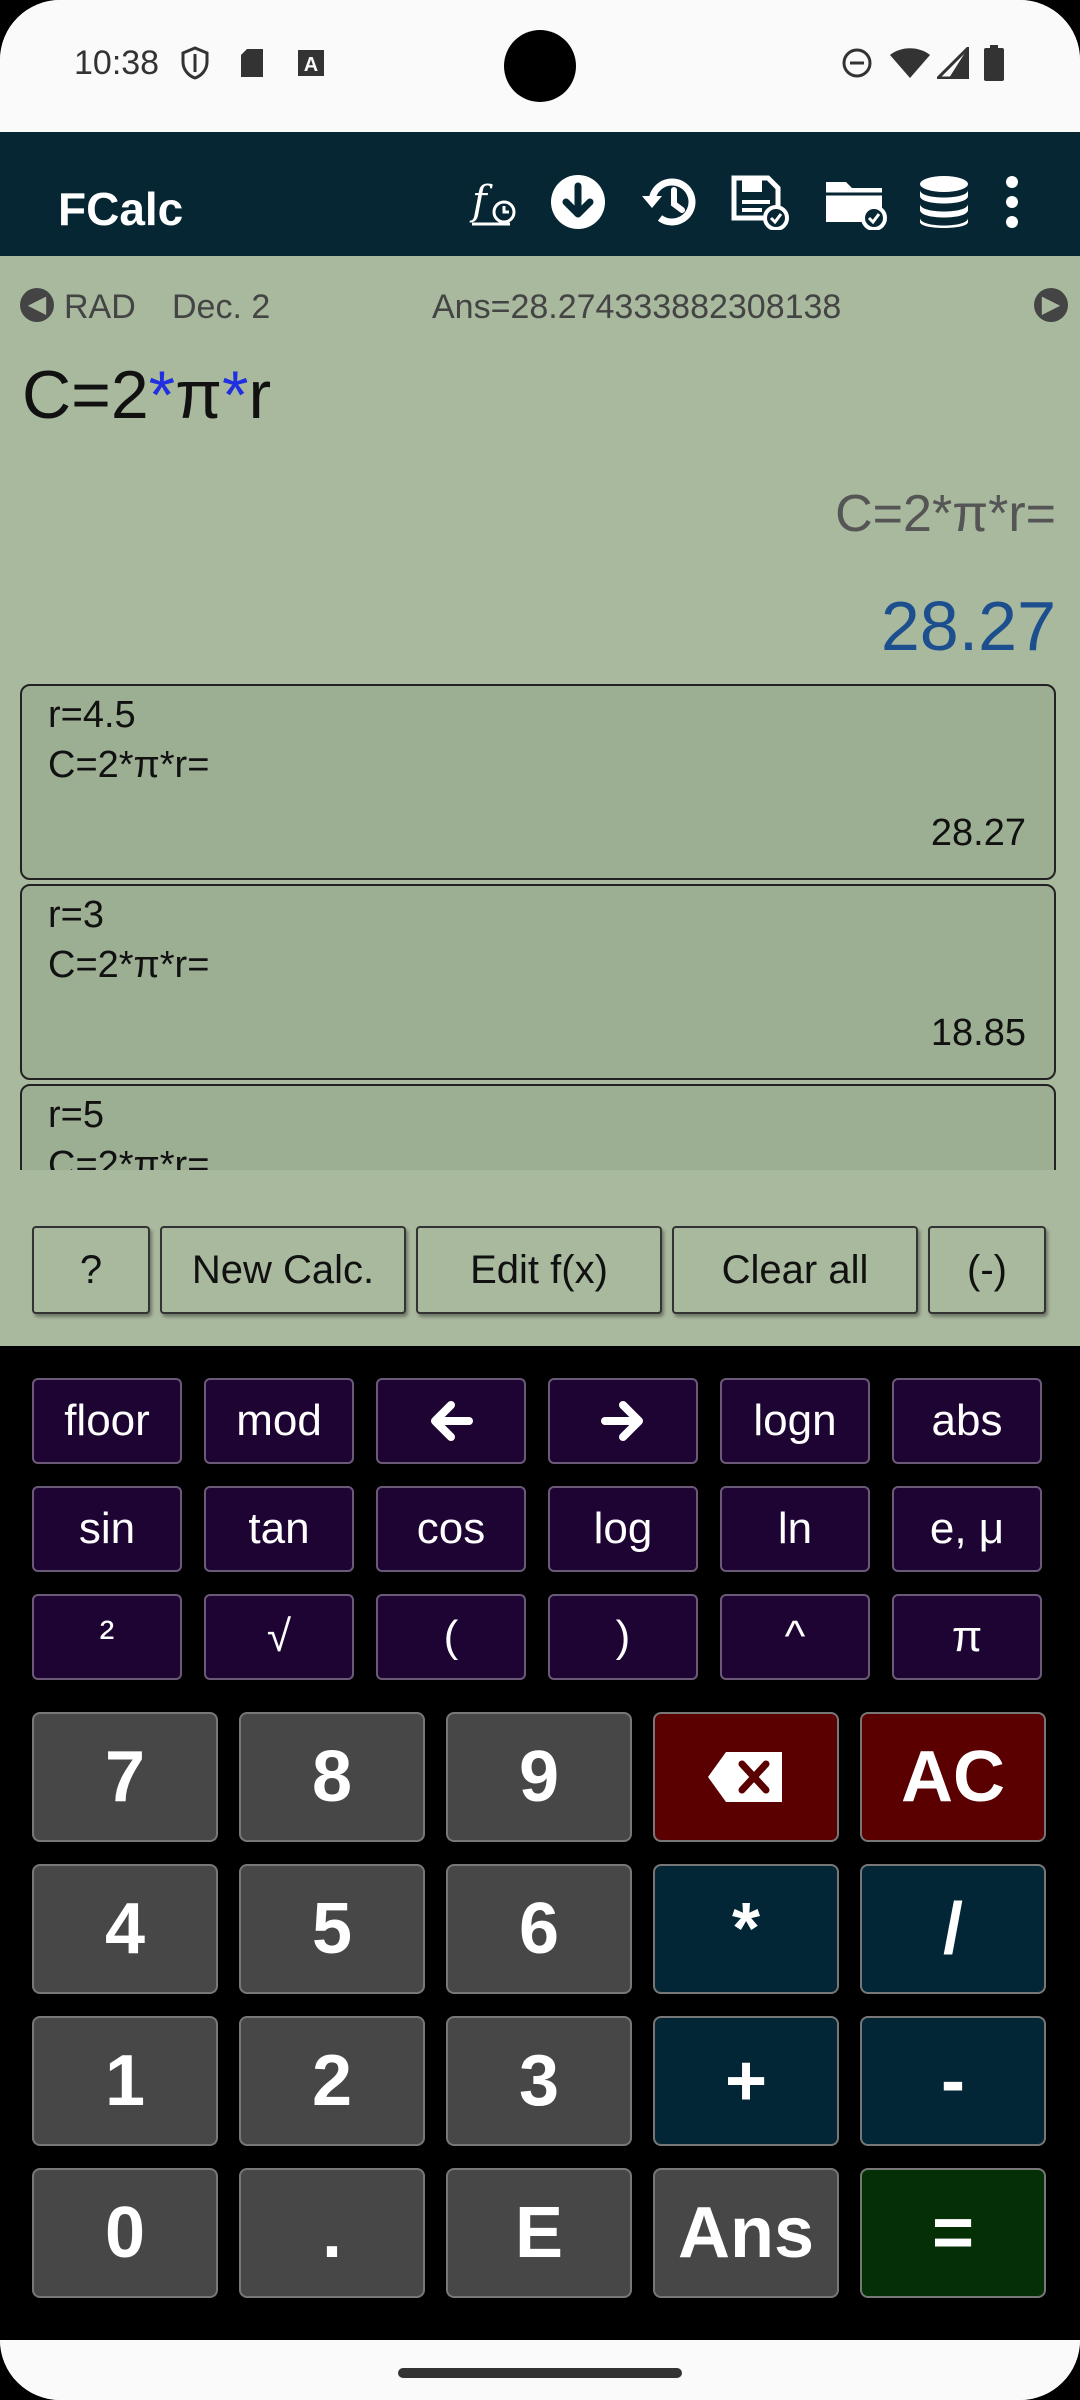  Describe the element at coordinates (945, 514) in the screenshot. I see `result-expression: C=2*π*r=` at that location.